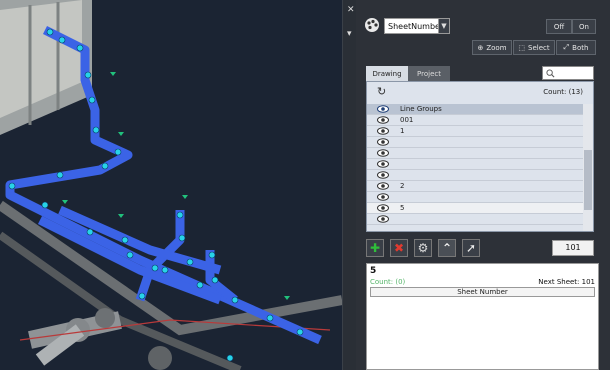 The height and width of the screenshot is (370, 610). What do you see at coordinates (475, 208) in the screenshot?
I see `list-item-selected: 5` at bounding box center [475, 208].